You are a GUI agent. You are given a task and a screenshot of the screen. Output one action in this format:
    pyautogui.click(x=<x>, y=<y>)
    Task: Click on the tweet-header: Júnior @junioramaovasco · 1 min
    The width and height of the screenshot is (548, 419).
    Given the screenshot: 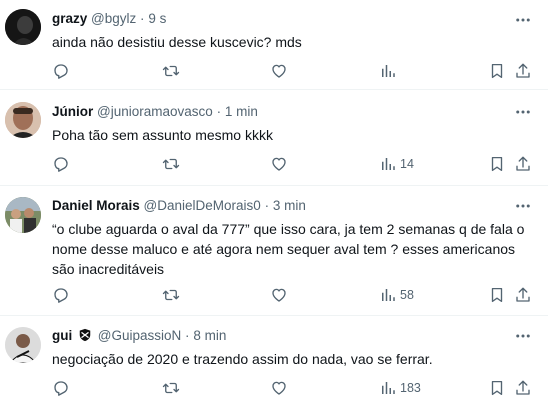 What is the action you would take?
    pyautogui.click(x=155, y=112)
    